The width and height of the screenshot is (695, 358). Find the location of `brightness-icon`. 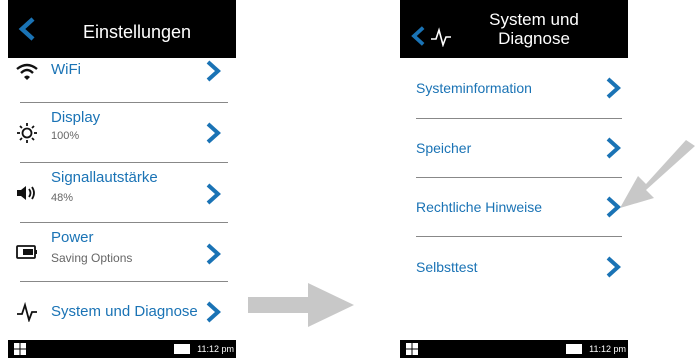

brightness-icon is located at coordinates (27, 133).